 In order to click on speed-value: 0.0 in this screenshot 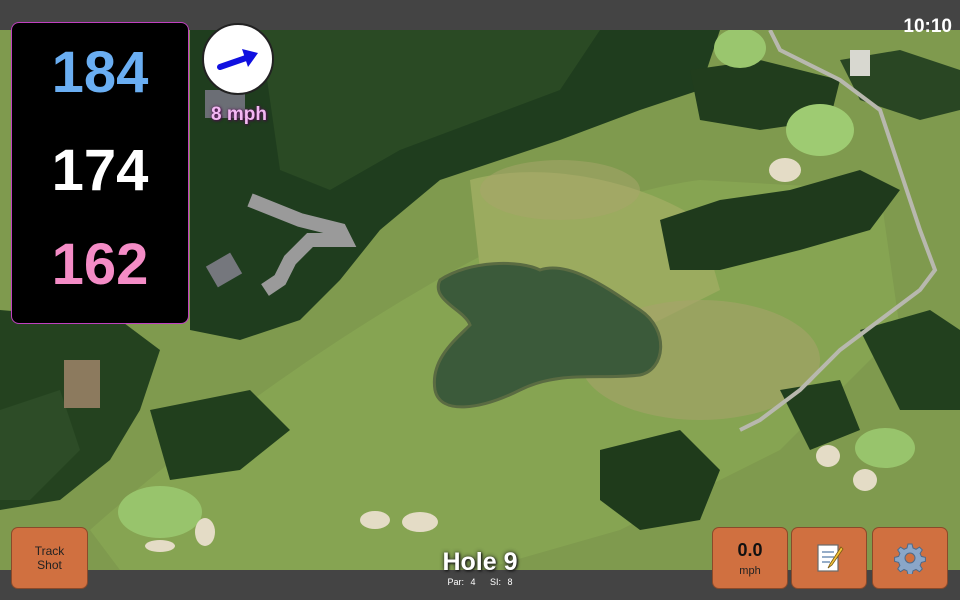, I will do `click(750, 549)`.